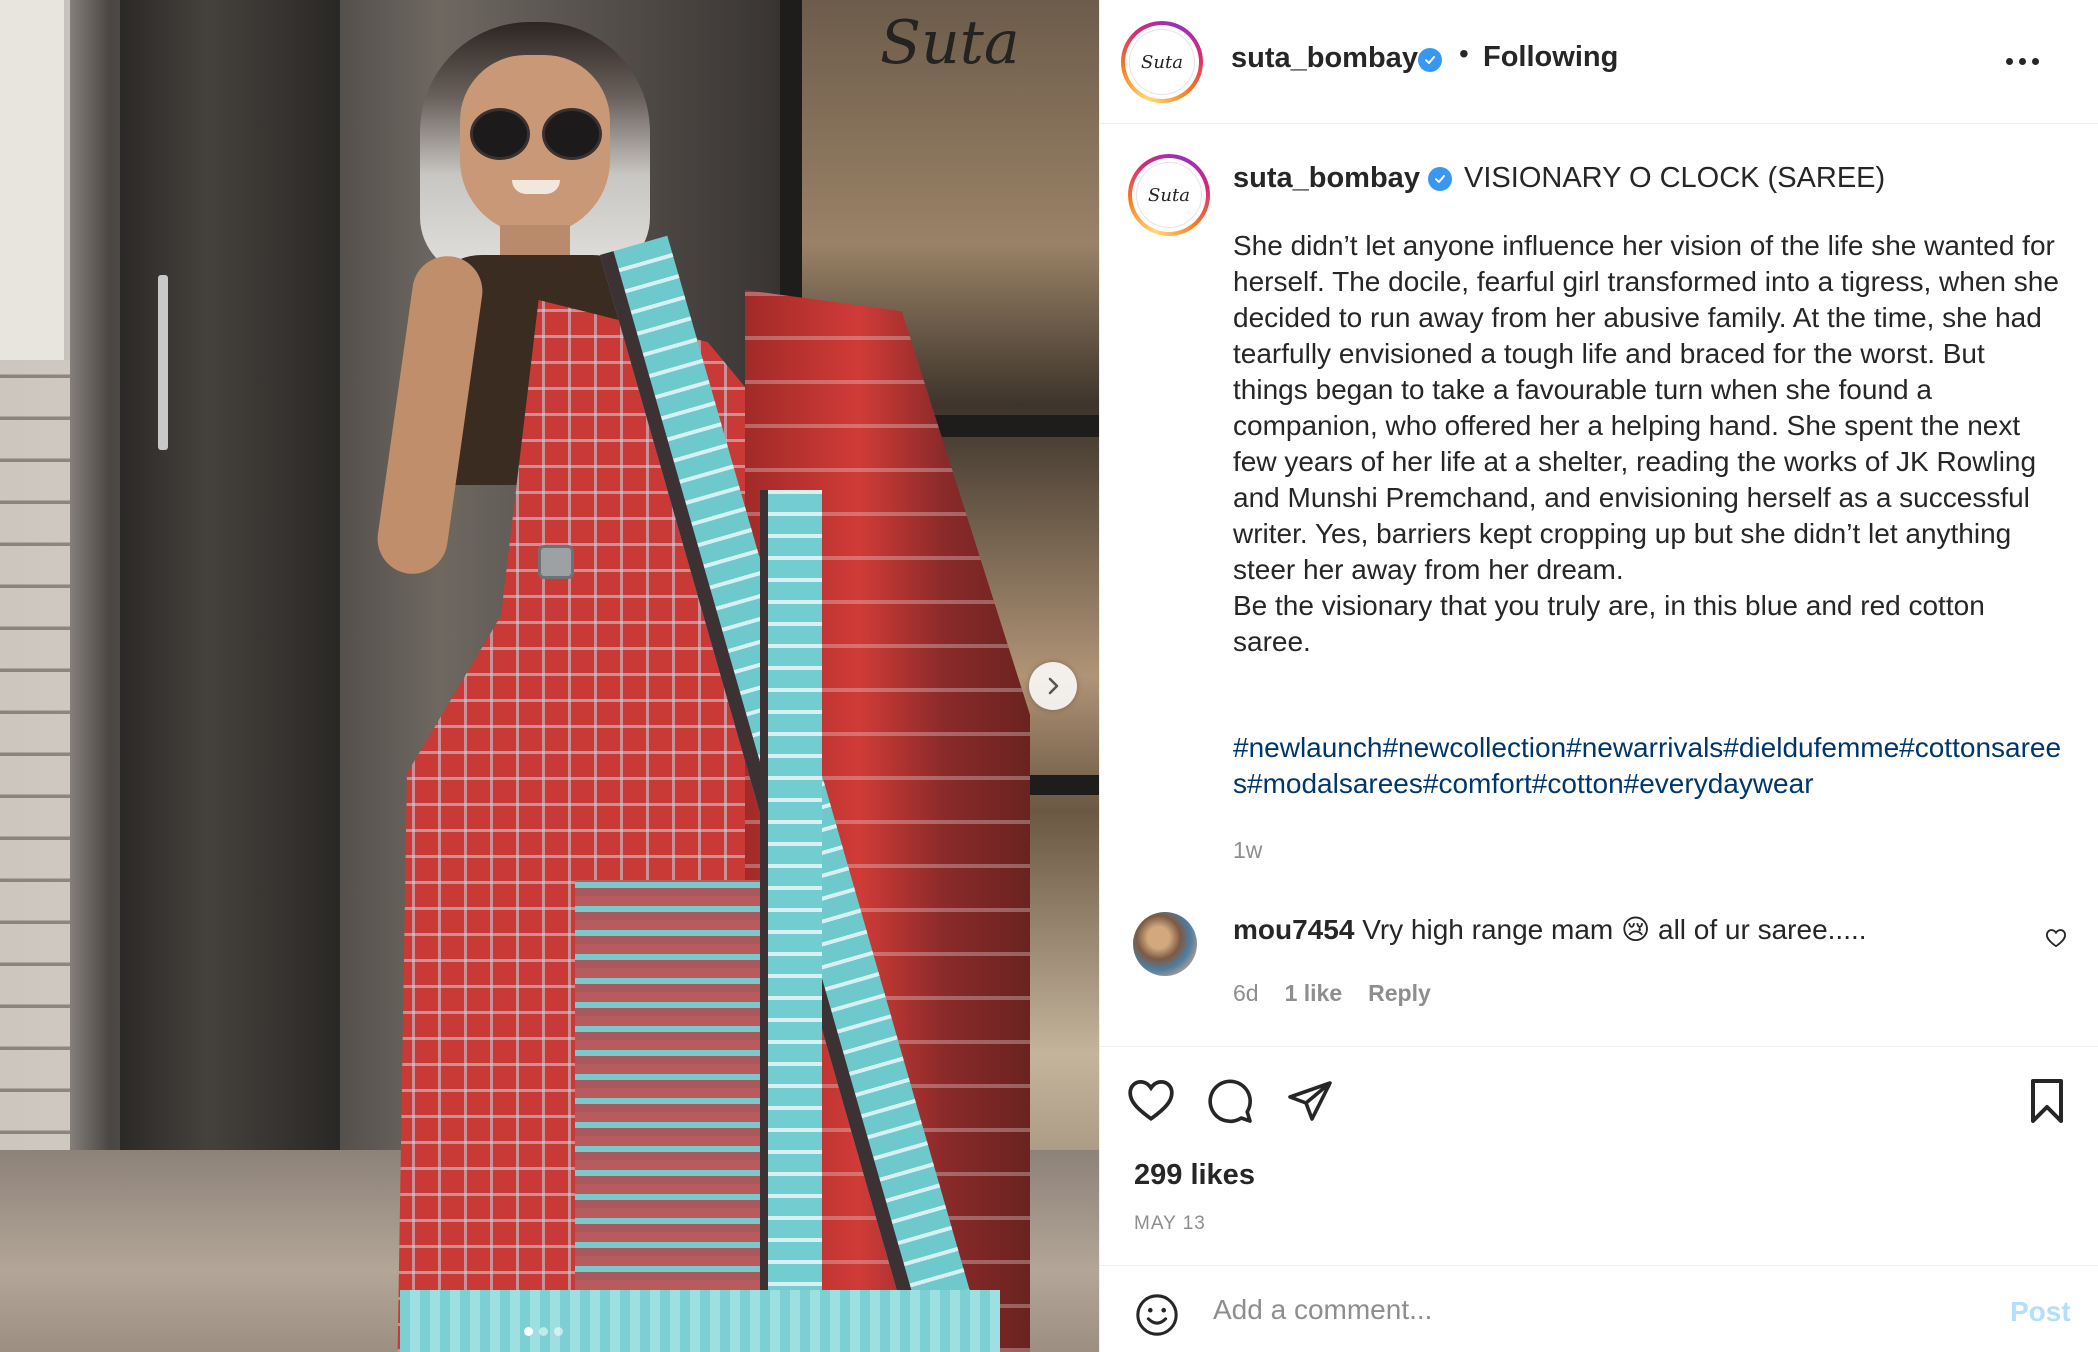 Image resolution: width=2098 pixels, height=1352 pixels. Describe the element at coordinates (1593, 1310) in the screenshot. I see `comment-input` at that location.